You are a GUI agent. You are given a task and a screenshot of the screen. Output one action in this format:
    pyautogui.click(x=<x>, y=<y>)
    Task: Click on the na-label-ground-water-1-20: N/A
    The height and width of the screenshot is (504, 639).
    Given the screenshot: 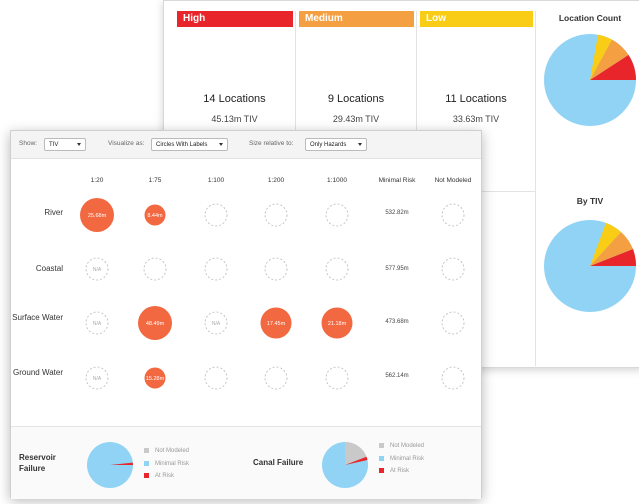 What is the action you would take?
    pyautogui.click(x=97, y=379)
    